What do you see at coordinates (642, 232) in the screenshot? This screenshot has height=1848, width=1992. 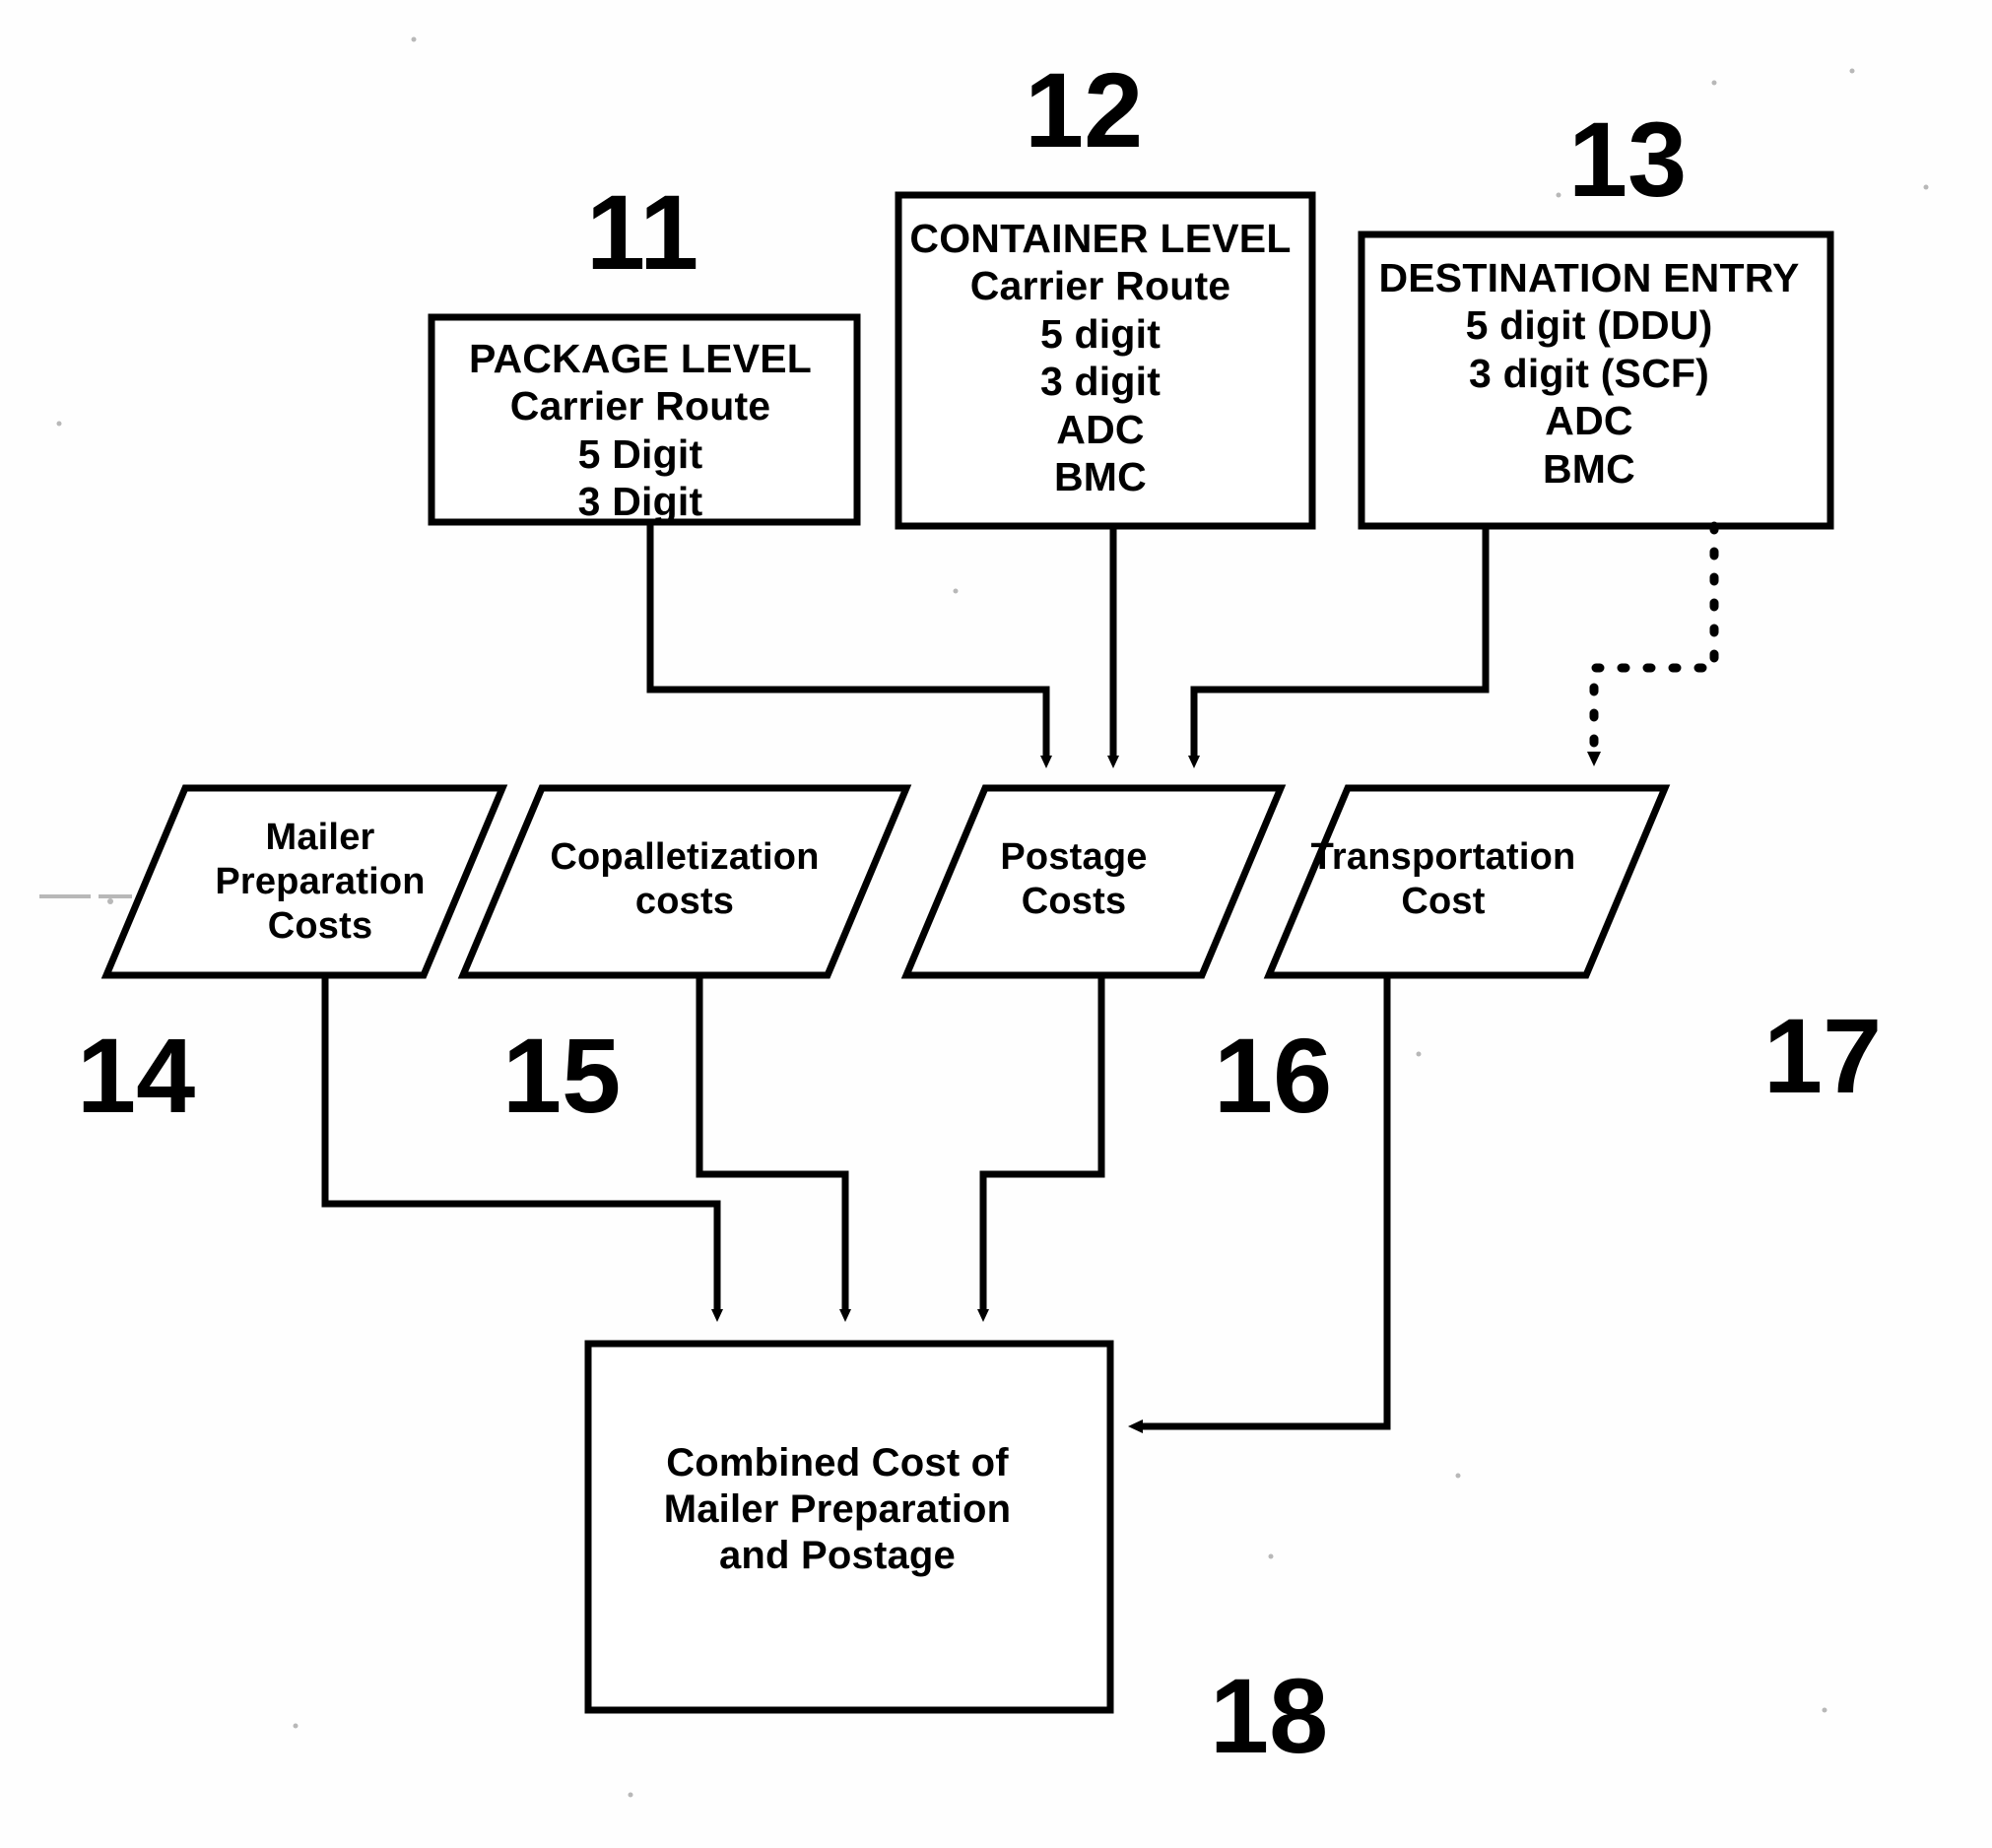 I see `reference-numeral-11: 11` at bounding box center [642, 232].